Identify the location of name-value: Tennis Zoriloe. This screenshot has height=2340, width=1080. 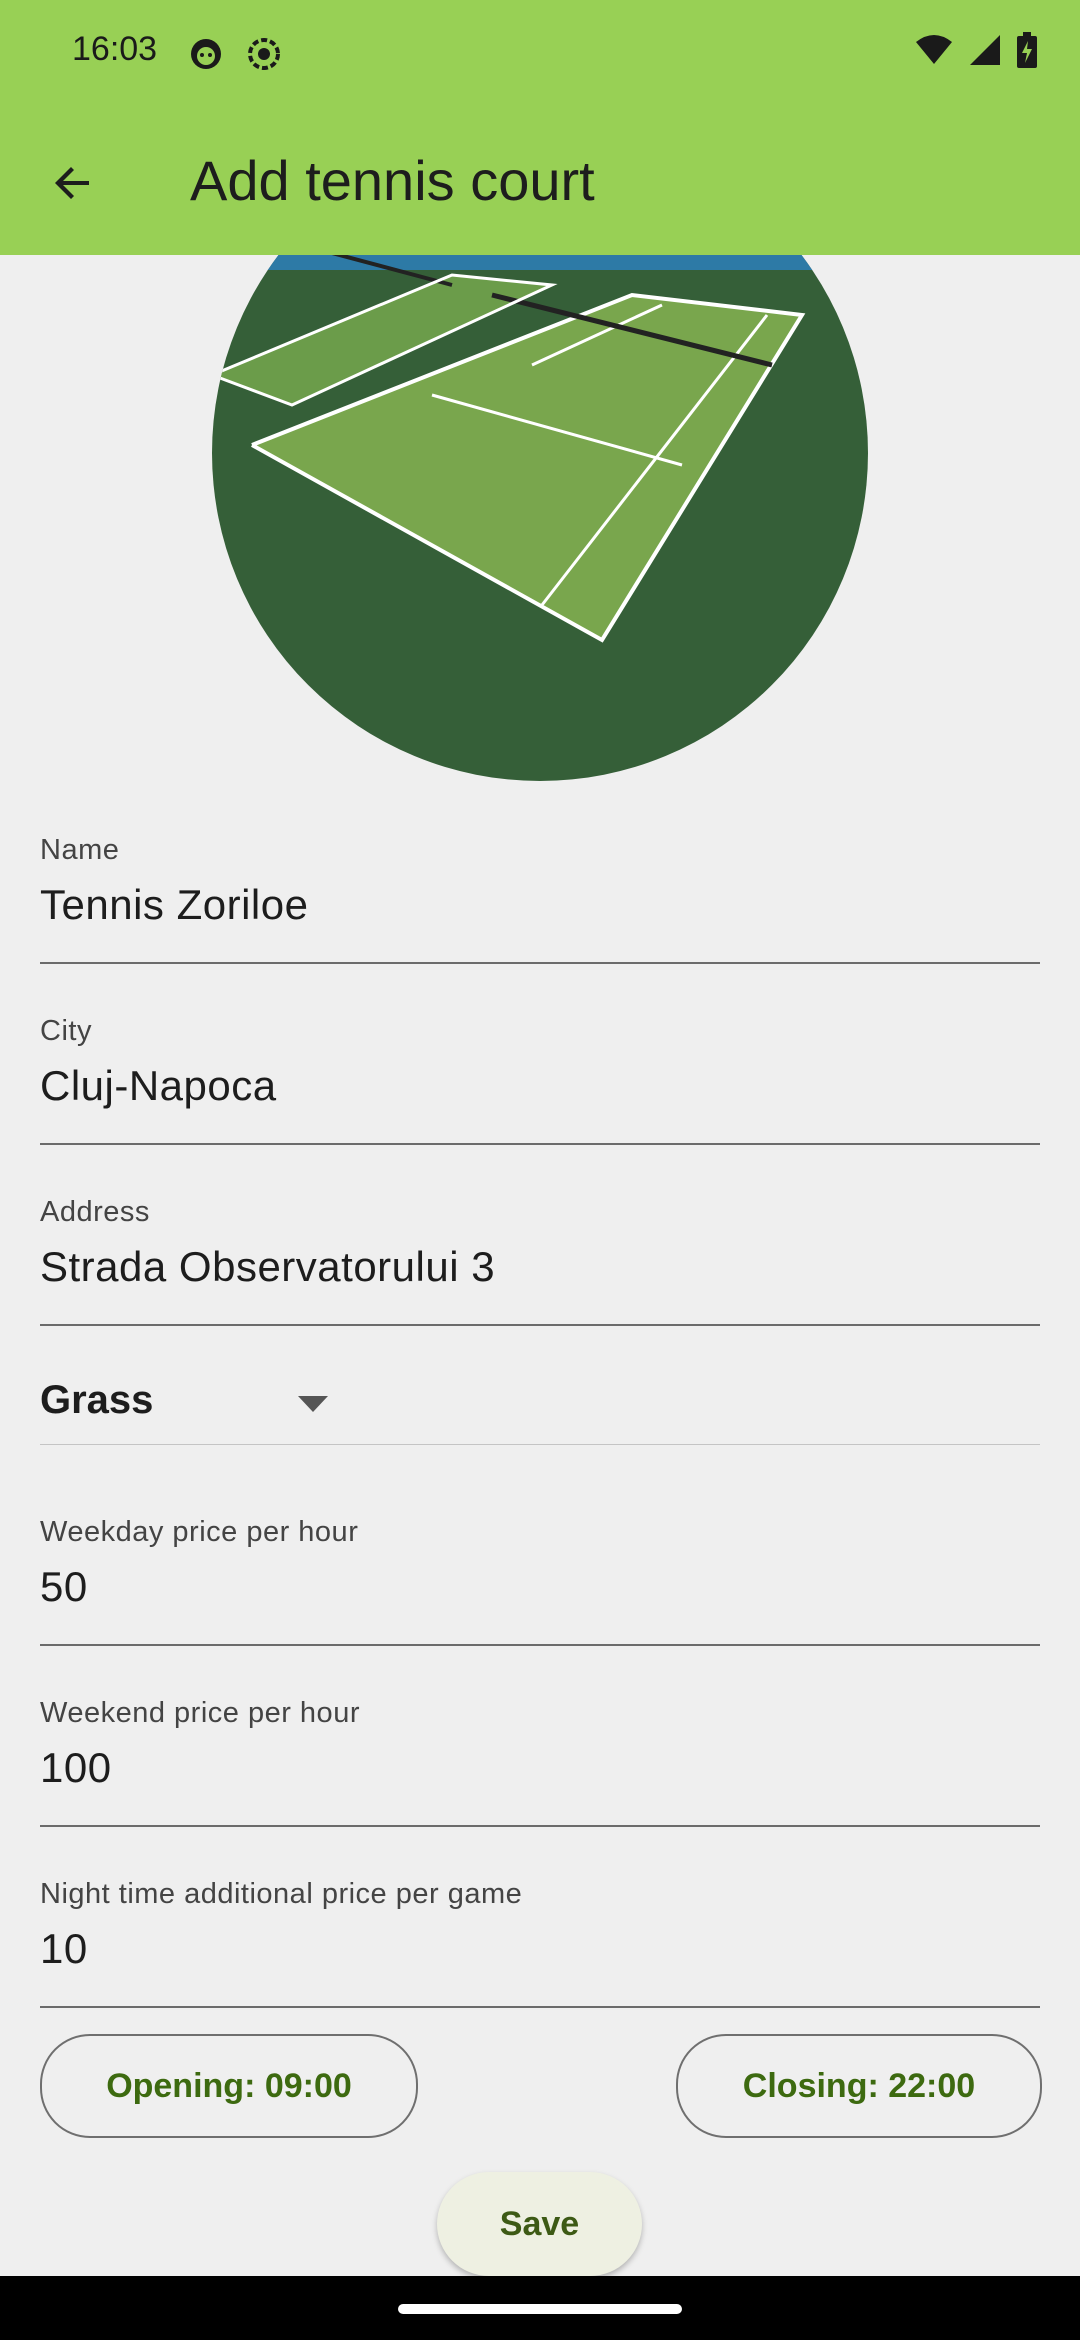
(540, 905).